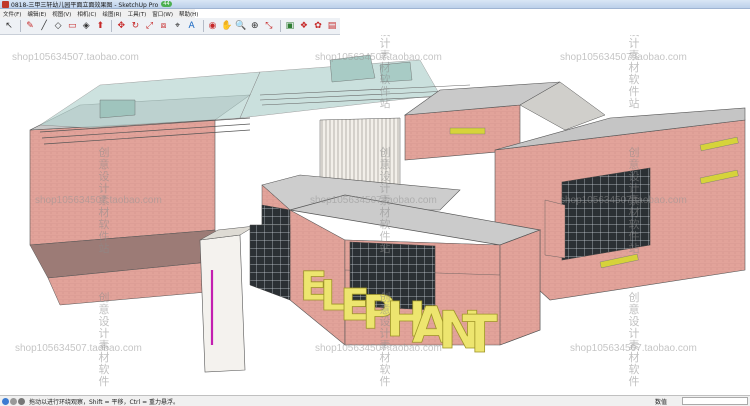 This screenshot has width=750, height=406. Describe the element at coordinates (241, 26) in the screenshot. I see `zoom-icon: 🔍` at that location.